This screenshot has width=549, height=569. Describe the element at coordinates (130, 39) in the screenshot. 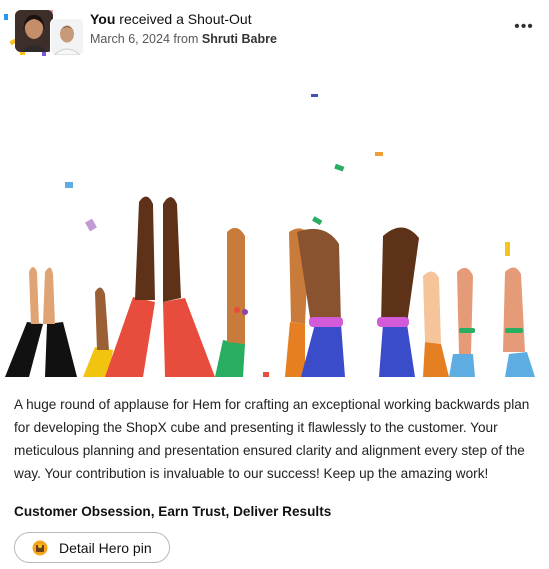

I see `shout-out-date: March 6, 2024` at that location.